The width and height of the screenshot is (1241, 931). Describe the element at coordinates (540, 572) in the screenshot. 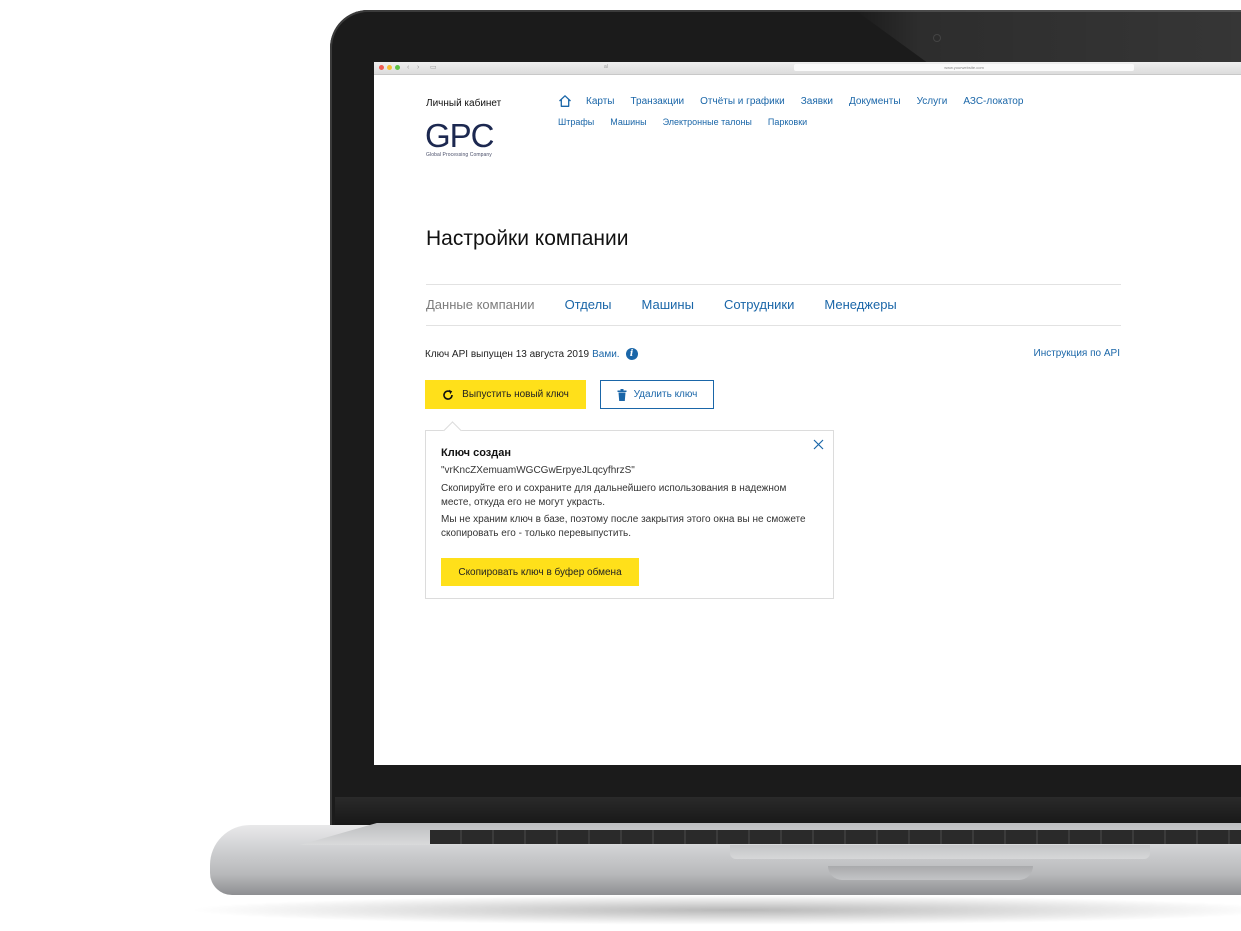

I see `copy-key-button: Скопировать ключ в буфер обмена` at that location.